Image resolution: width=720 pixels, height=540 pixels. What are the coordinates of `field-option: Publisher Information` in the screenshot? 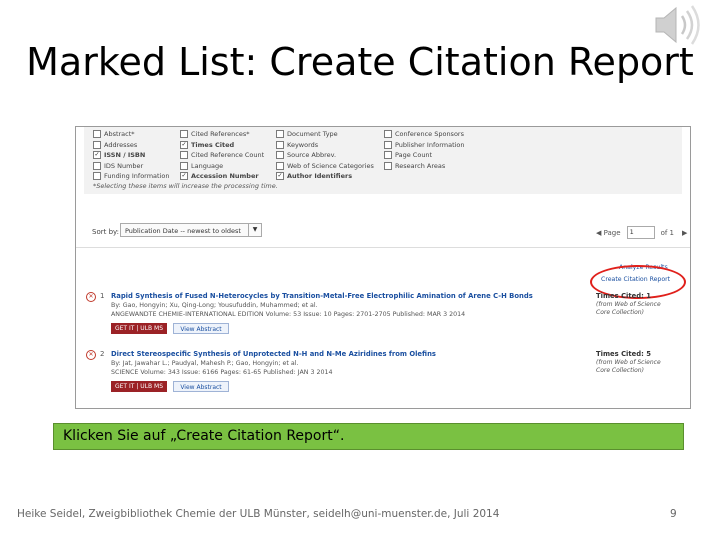 It's located at (424, 145).